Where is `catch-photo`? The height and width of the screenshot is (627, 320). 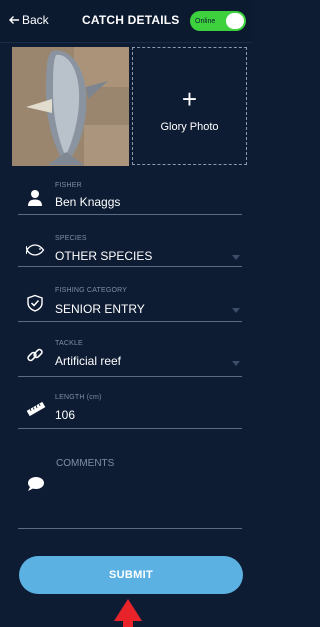
catch-photo is located at coordinates (70, 106).